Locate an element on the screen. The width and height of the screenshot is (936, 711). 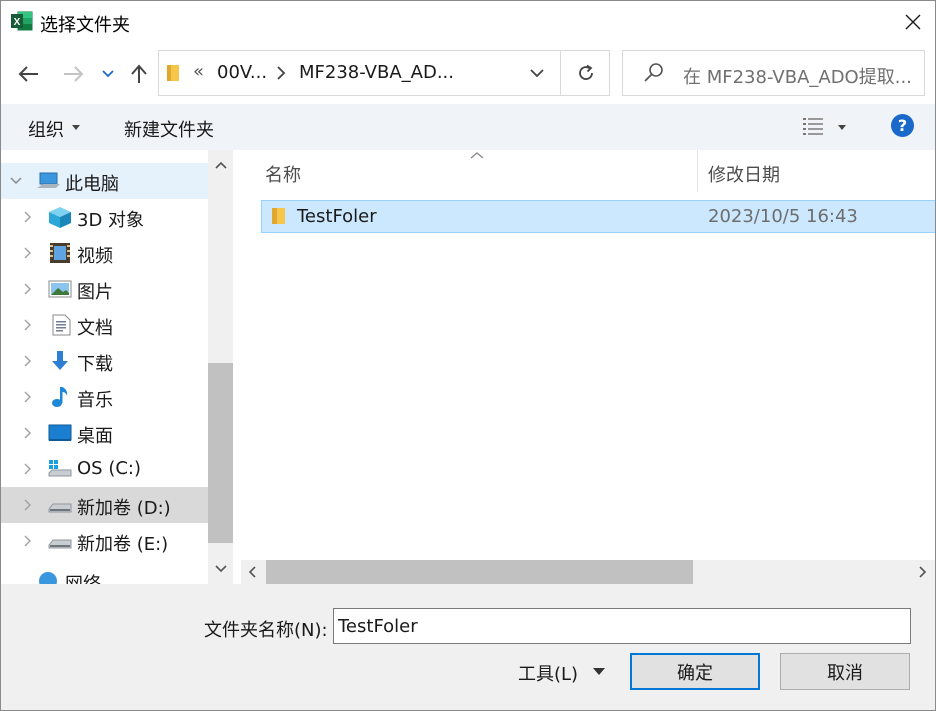
list-item: TestFoler 2023/10/5 16:43 is located at coordinates (598, 216).